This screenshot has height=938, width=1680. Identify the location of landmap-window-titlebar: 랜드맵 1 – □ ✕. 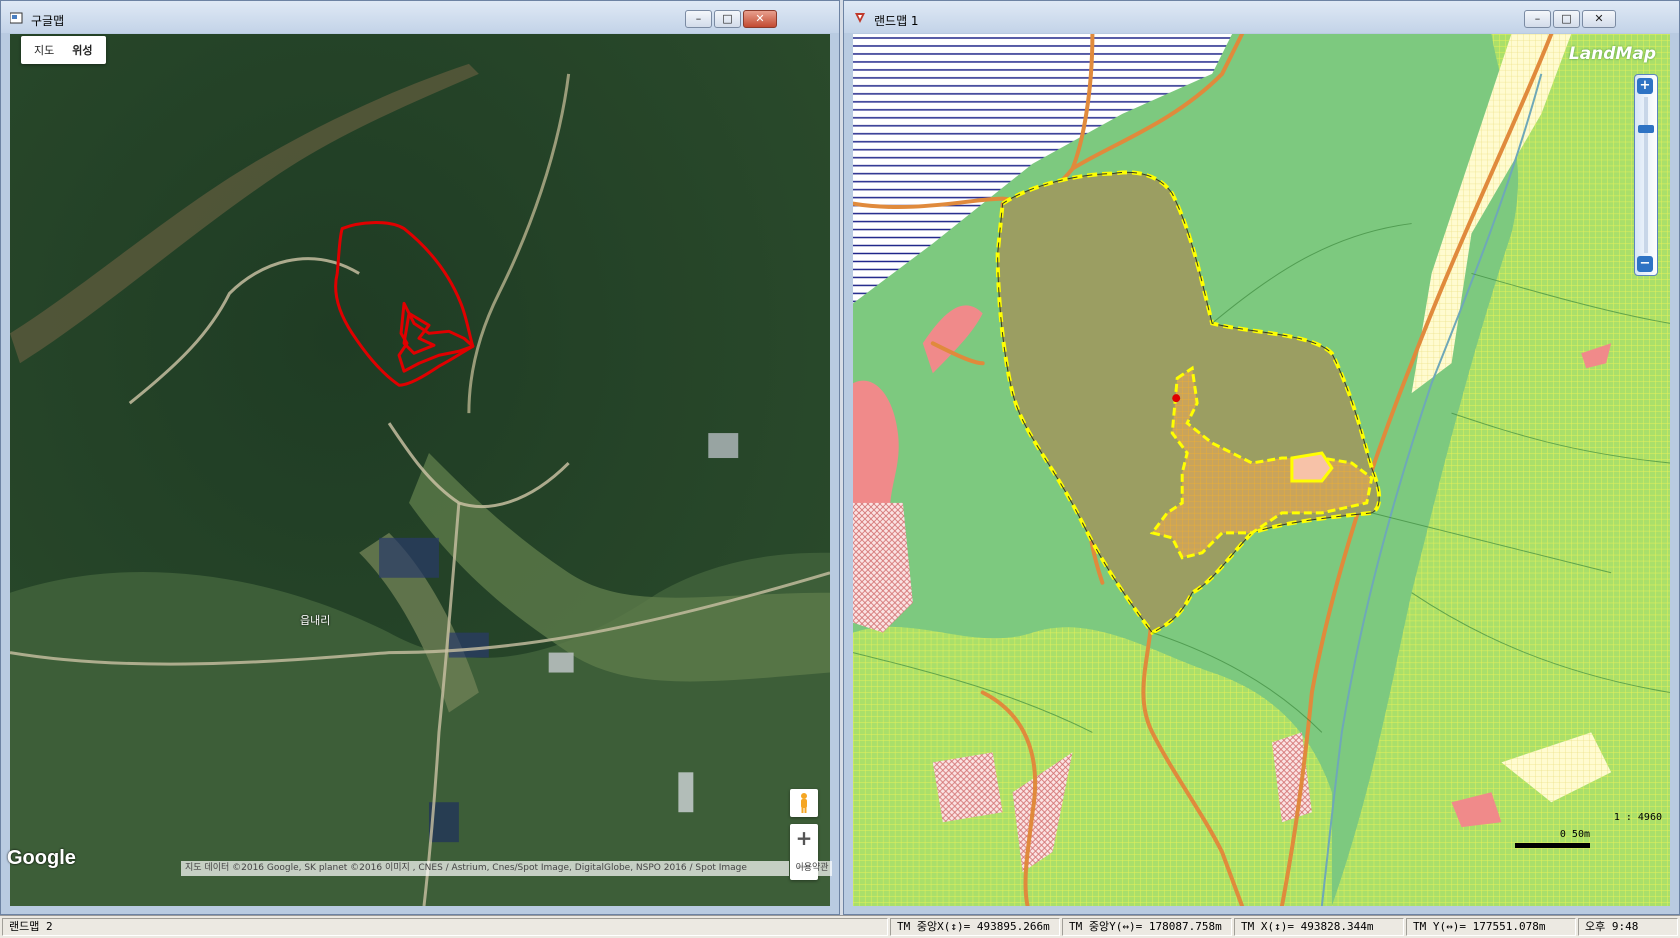
(1261, 17).